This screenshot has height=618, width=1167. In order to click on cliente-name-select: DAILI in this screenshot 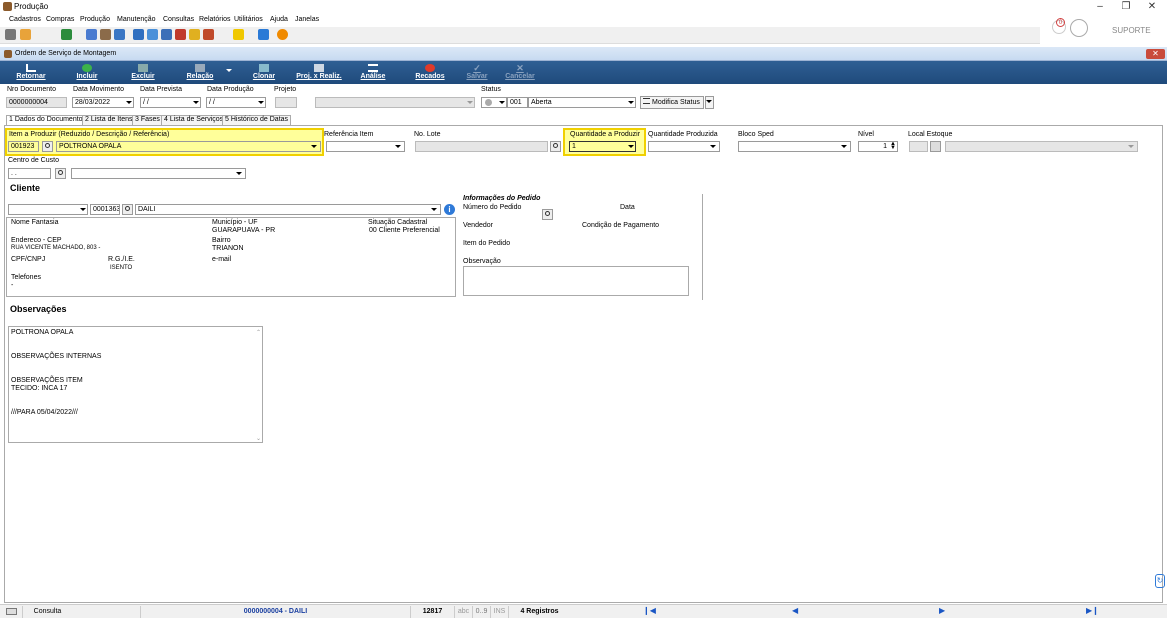, I will do `click(288, 209)`.